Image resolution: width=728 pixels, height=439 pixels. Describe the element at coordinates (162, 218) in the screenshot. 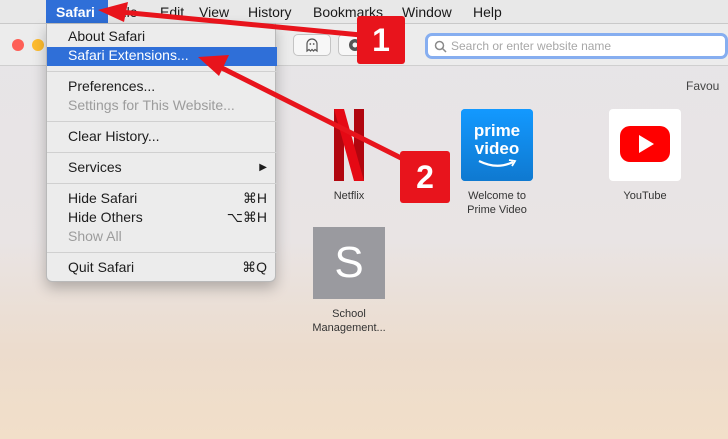

I see `menu-item-hide-others: Hide Others ⌥⌘H` at that location.